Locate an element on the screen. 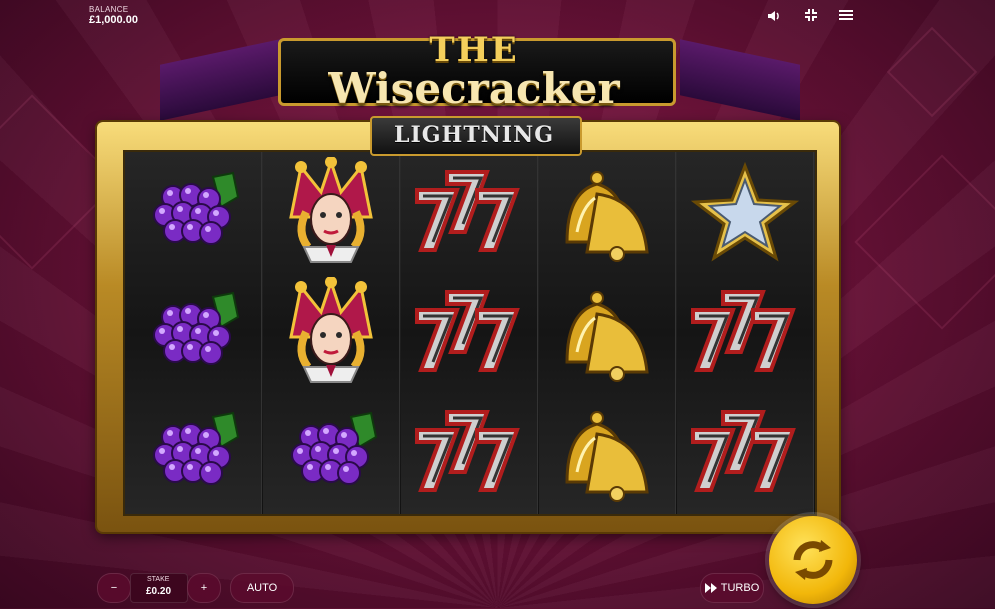 The height and width of the screenshot is (609, 995). turbo-button: TURBO is located at coordinates (732, 588).